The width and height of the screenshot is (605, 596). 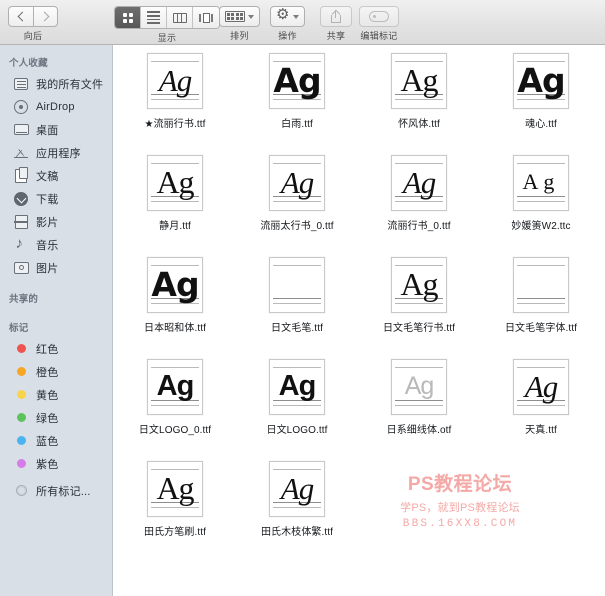 What do you see at coordinates (70, 84) in the screenshot?
I see `sidebar-item-label: 我的所有文件` at bounding box center [70, 84].